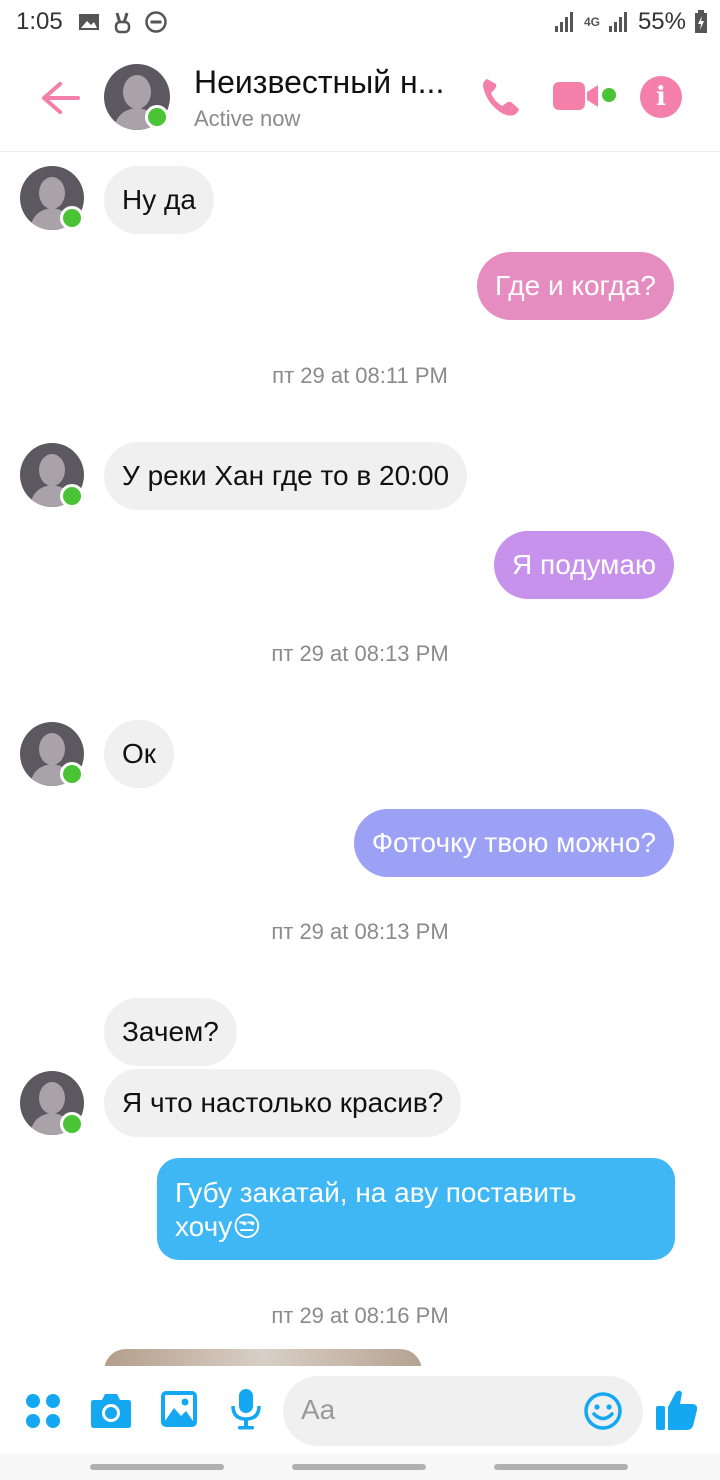 This screenshot has width=720, height=1480. Describe the element at coordinates (577, 96) in the screenshot. I see `video-call-icon` at that location.